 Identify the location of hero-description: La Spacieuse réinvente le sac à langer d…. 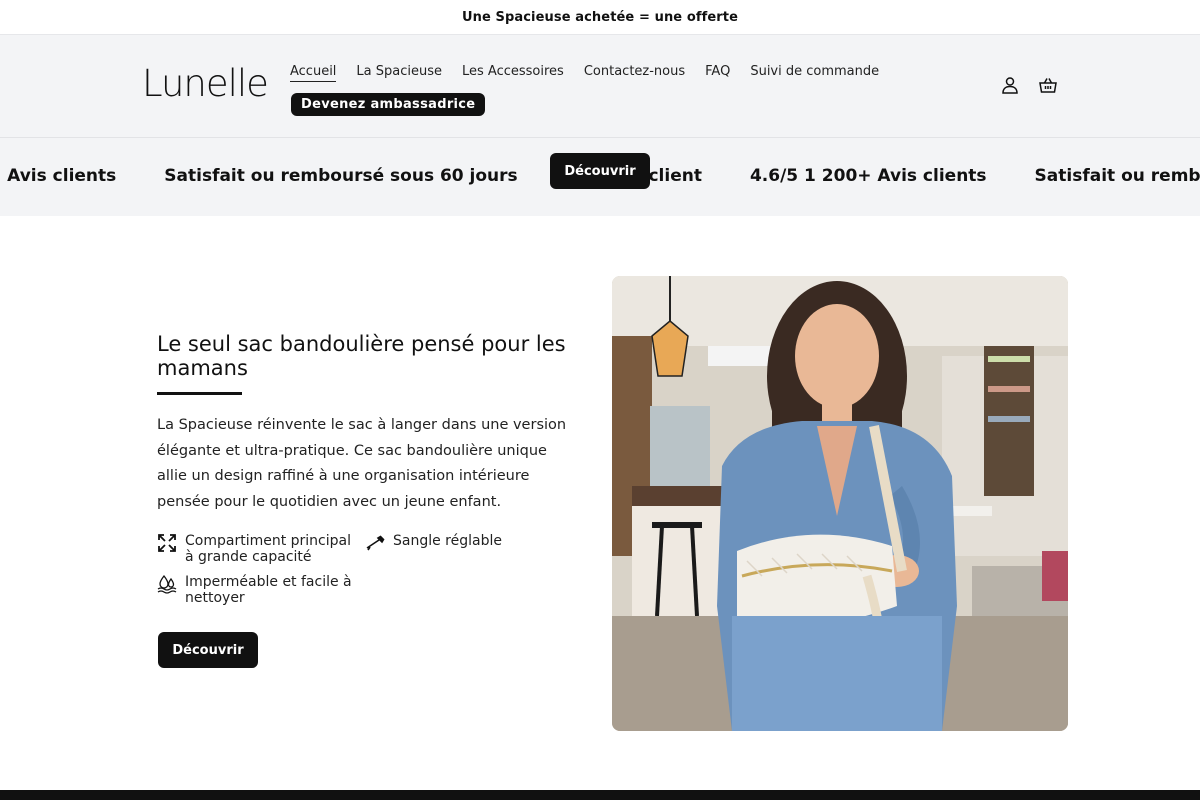
(362, 463).